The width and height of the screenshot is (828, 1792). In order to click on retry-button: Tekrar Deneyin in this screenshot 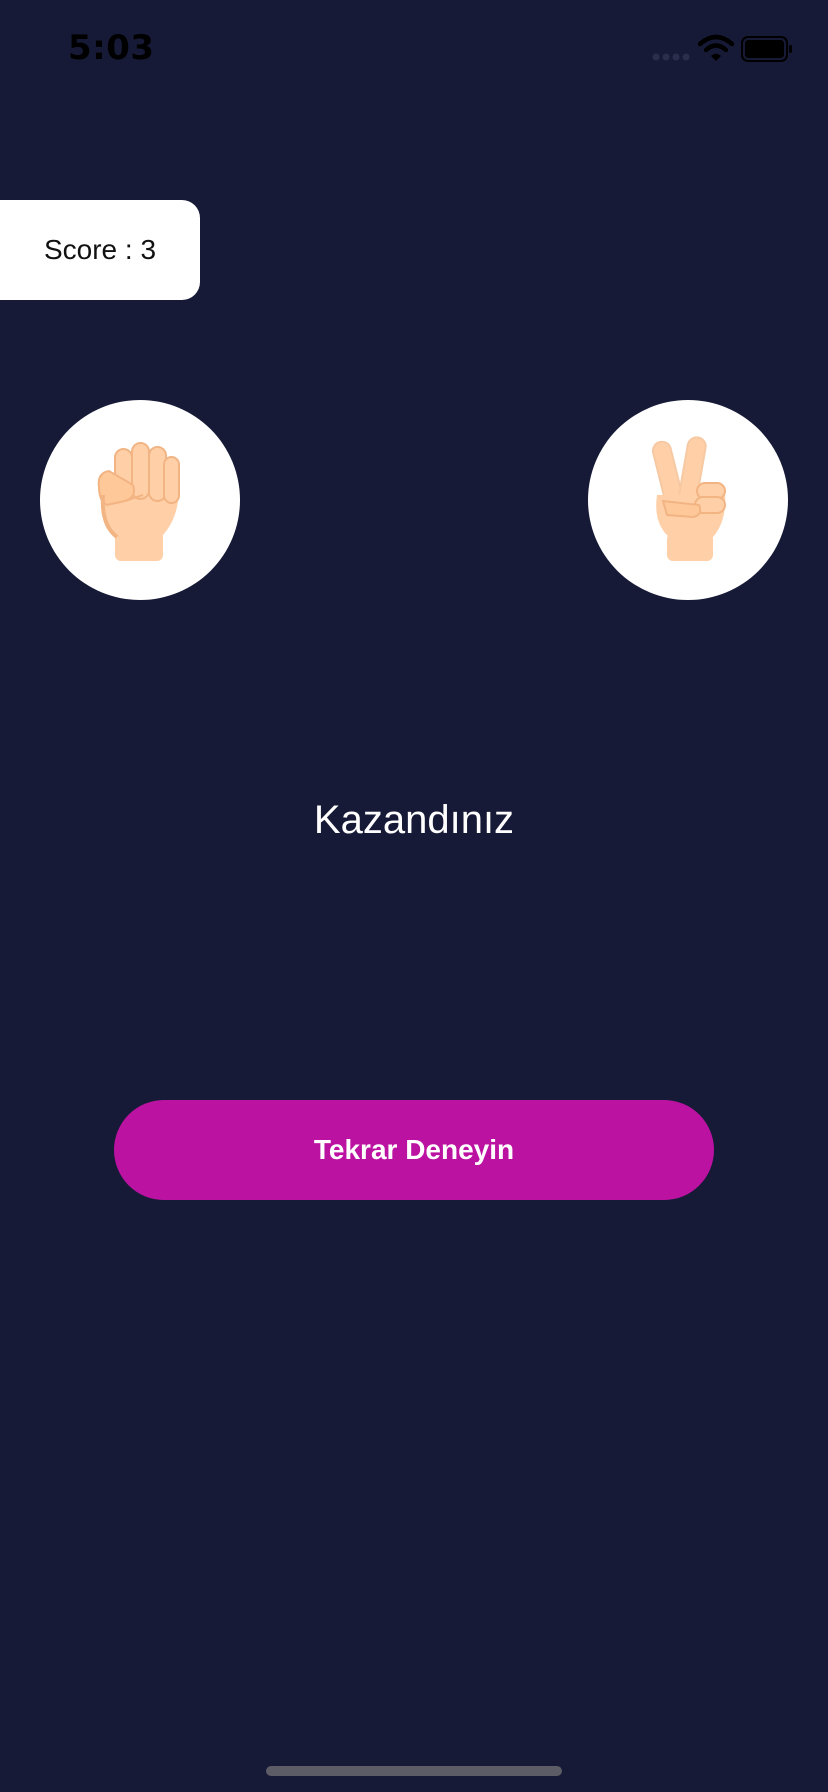, I will do `click(414, 1150)`.